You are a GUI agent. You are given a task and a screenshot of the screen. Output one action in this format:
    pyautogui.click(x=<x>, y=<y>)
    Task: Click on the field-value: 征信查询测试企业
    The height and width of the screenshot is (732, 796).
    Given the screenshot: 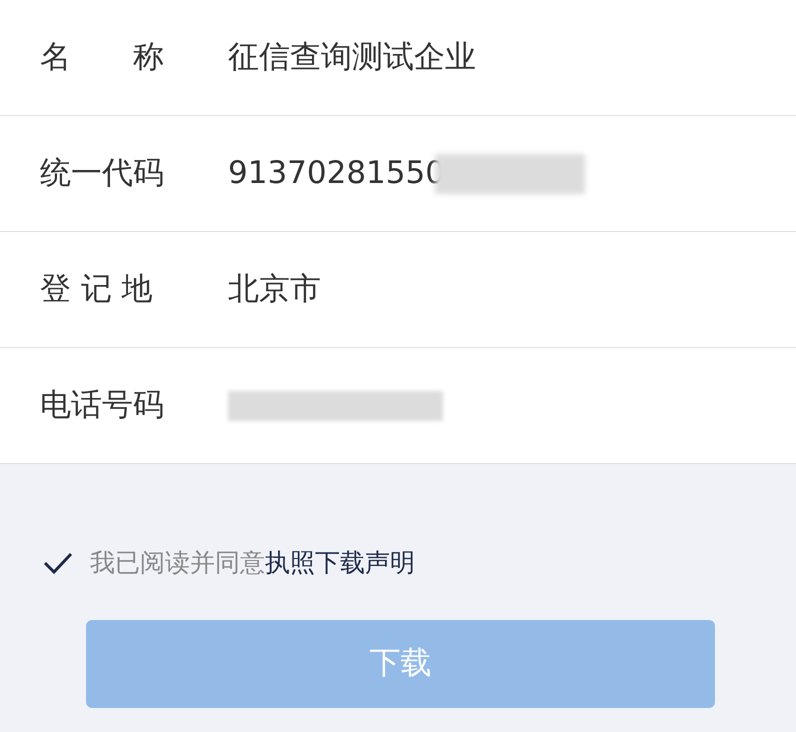 What is the action you would take?
    pyautogui.click(x=352, y=58)
    